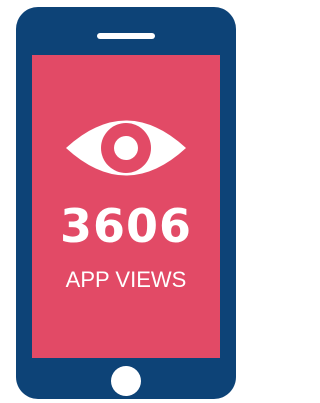  I want to click on view-count: 3606, so click(126, 226).